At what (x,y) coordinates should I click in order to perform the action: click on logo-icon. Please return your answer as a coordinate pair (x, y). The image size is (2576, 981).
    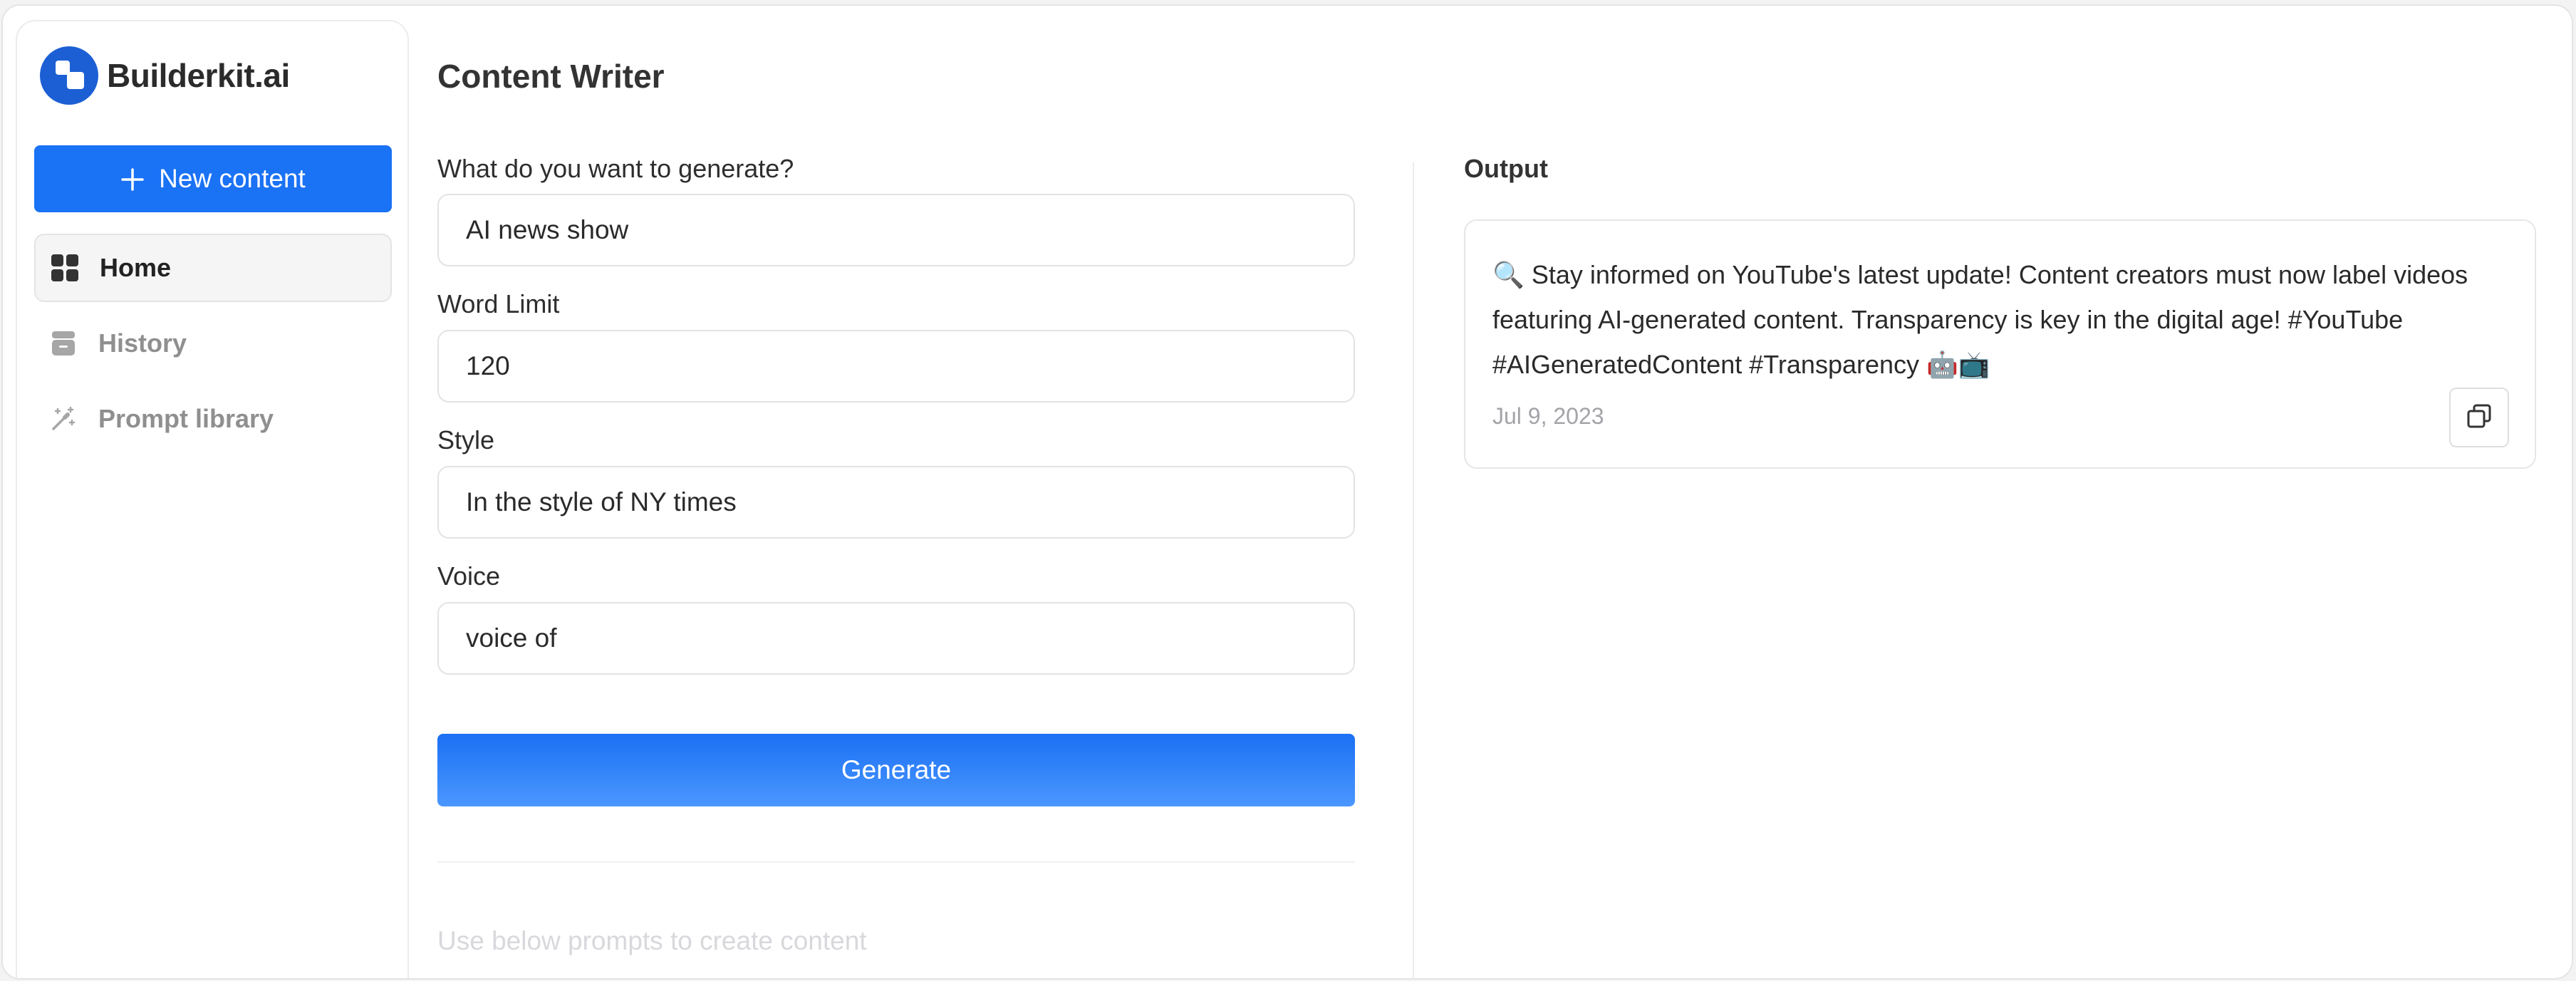
    Looking at the image, I should click on (69, 76).